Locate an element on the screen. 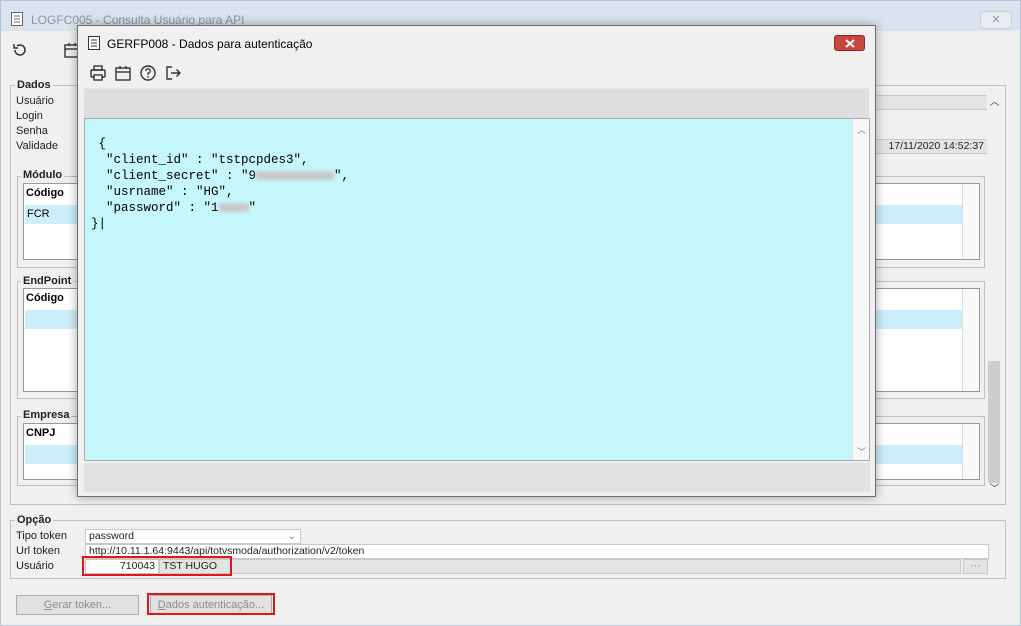  validade-label: Validade is located at coordinates (37, 146).